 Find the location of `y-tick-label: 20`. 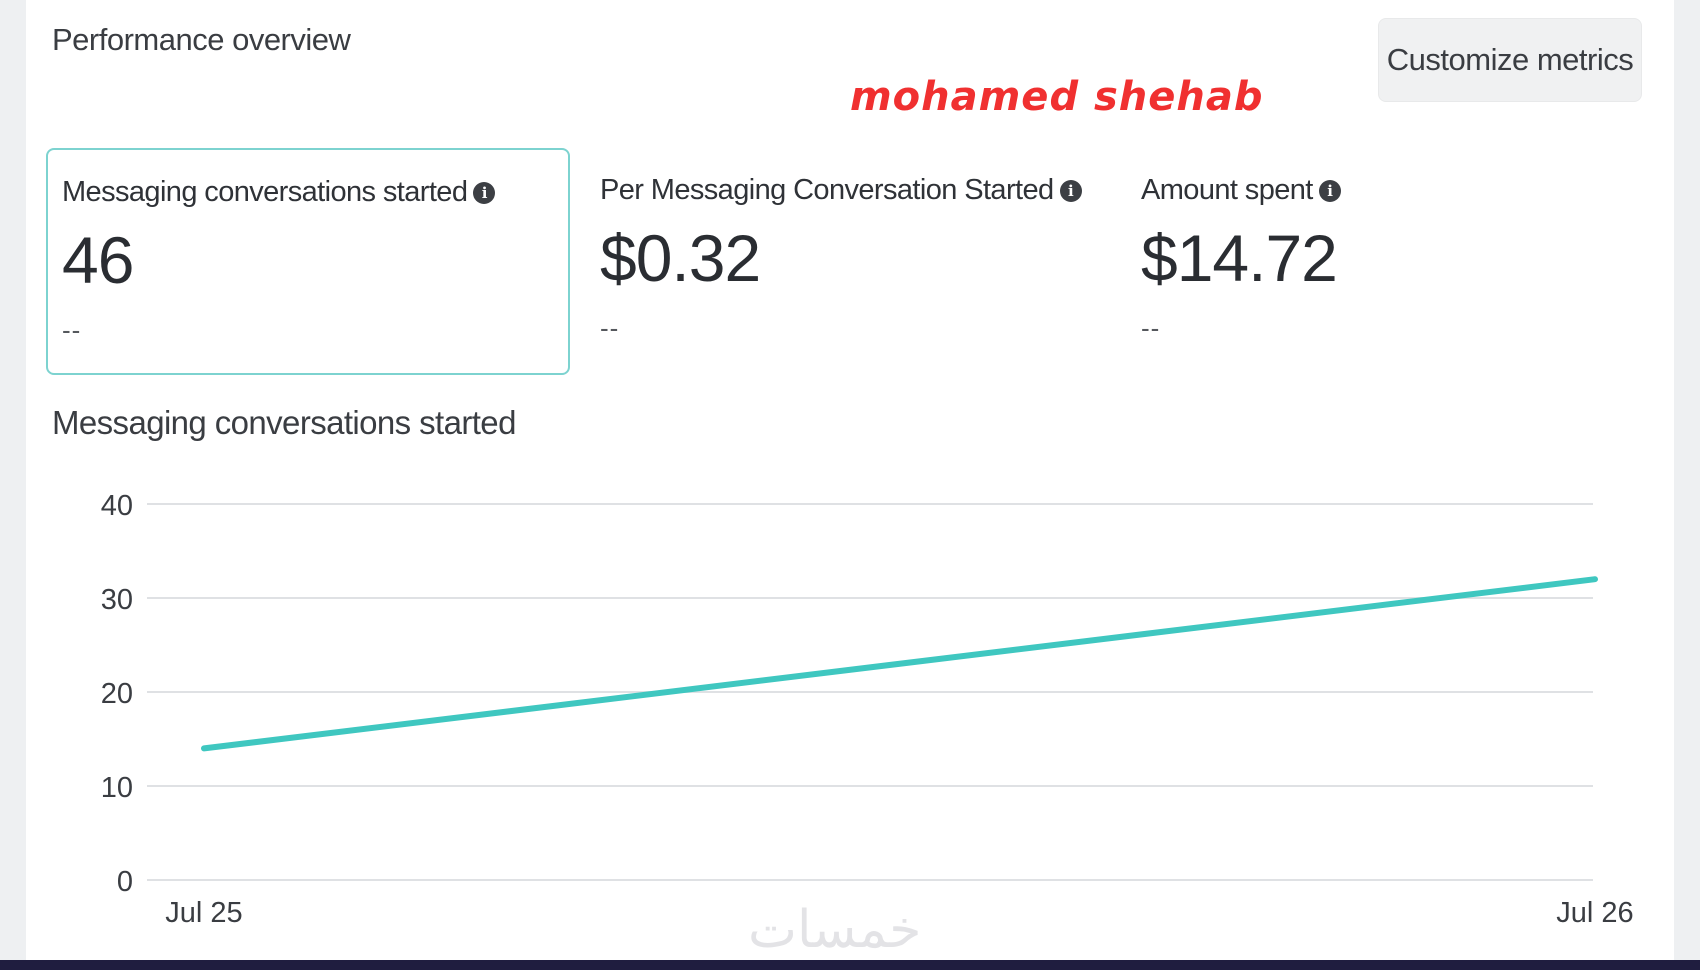

y-tick-label: 20 is located at coordinates (117, 694).